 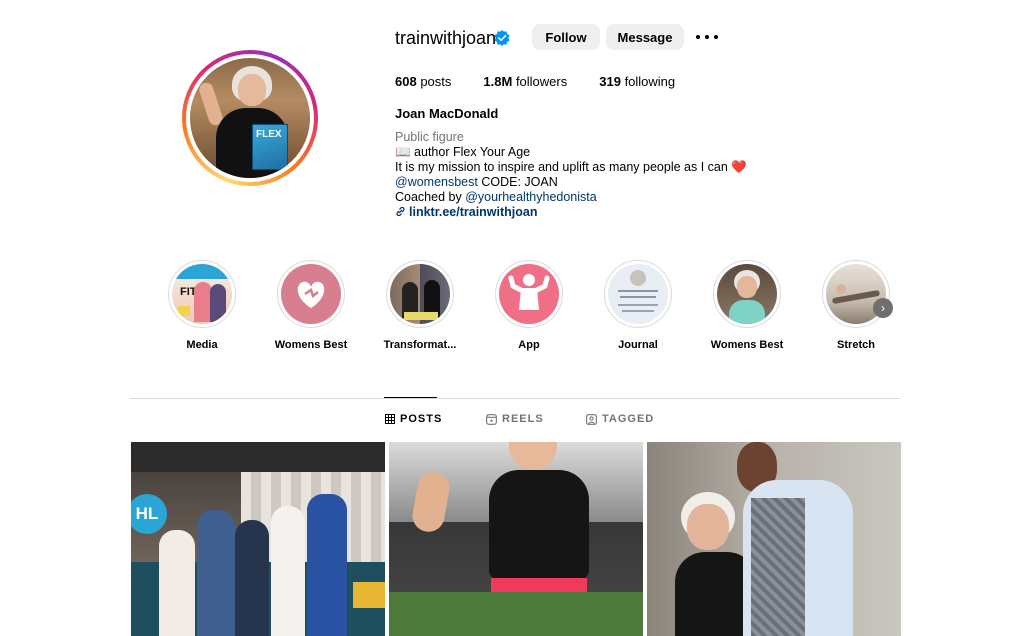 What do you see at coordinates (515, 398) in the screenshot?
I see `tabs-divider` at bounding box center [515, 398].